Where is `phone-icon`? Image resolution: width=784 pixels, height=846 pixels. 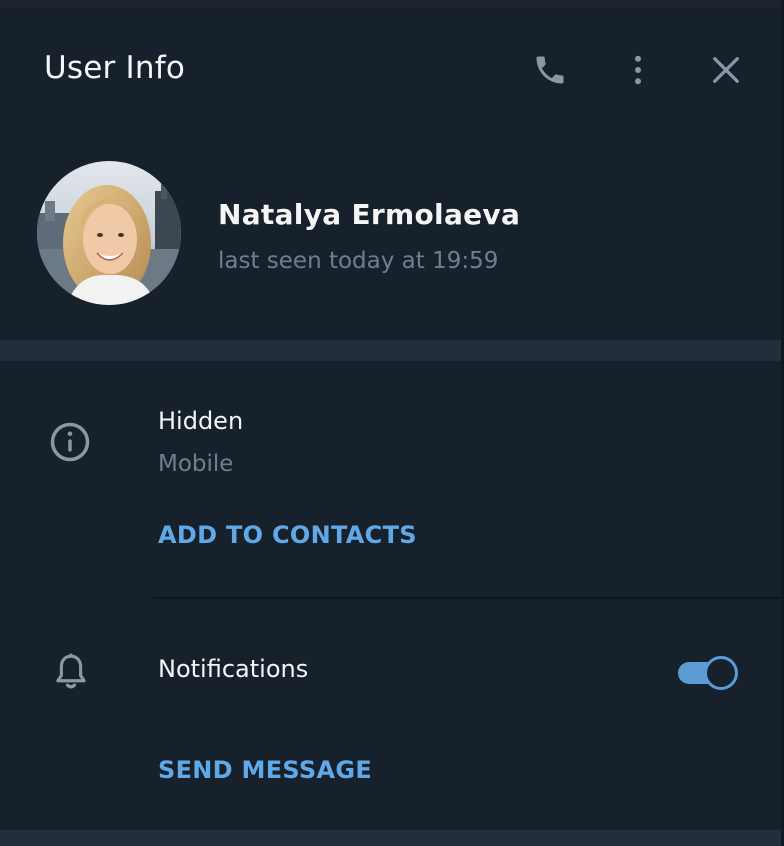
phone-icon is located at coordinates (550, 70).